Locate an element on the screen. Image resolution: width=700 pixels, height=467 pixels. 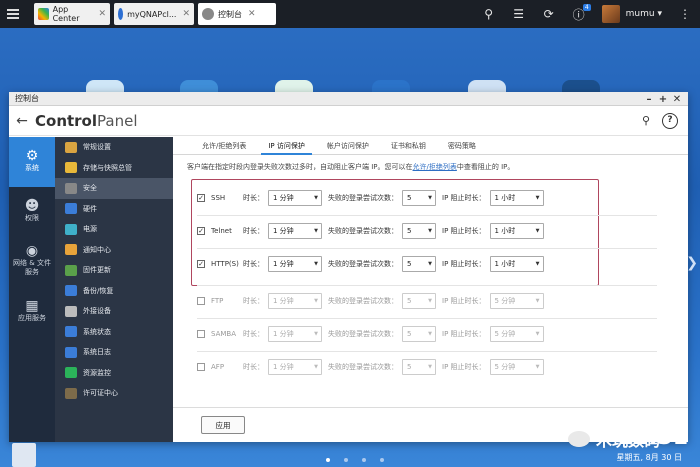
telnet-checkbox: ✓ is located at coordinates (201, 231).